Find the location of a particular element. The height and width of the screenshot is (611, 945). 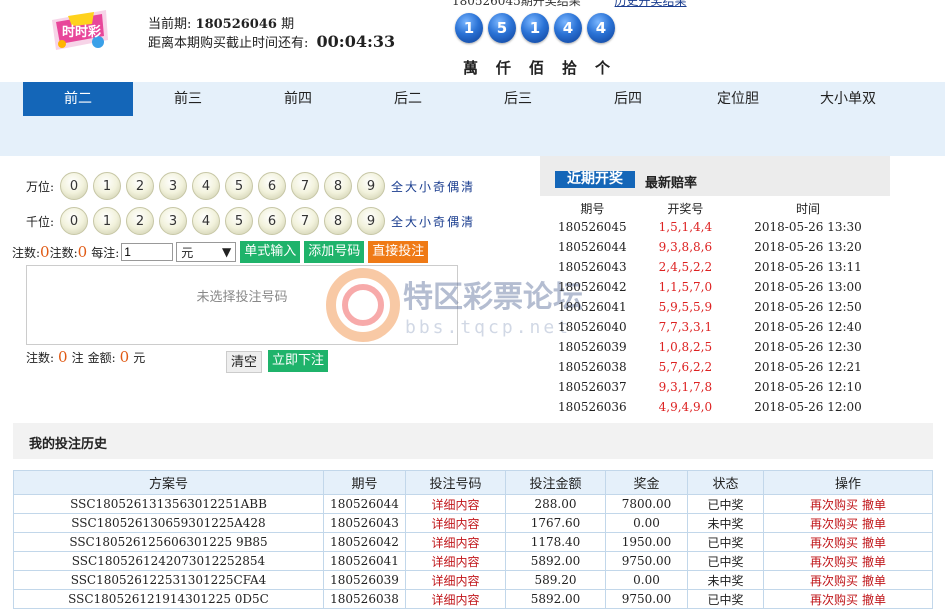

clear-button: 清空 is located at coordinates (244, 362).